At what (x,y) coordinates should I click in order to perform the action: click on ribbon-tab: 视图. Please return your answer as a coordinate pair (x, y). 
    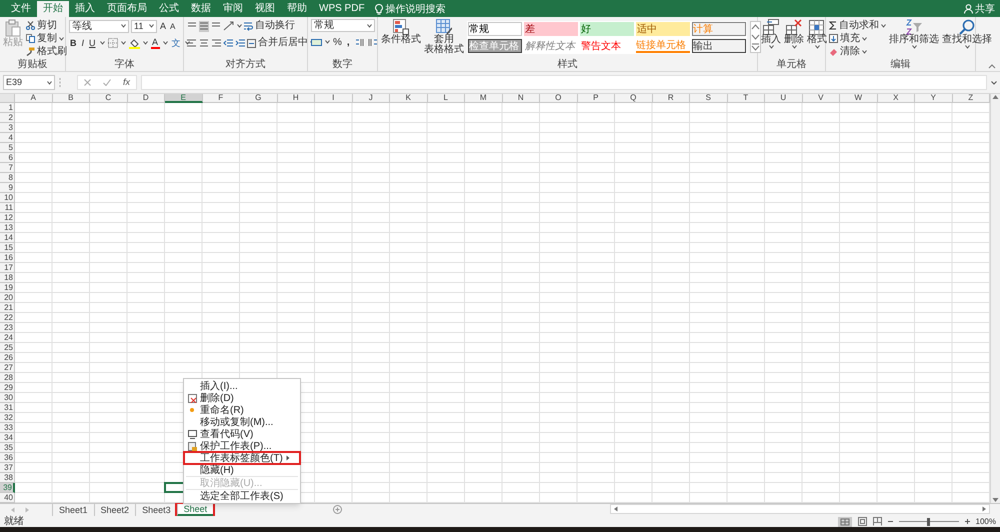
    Looking at the image, I should click on (265, 9).